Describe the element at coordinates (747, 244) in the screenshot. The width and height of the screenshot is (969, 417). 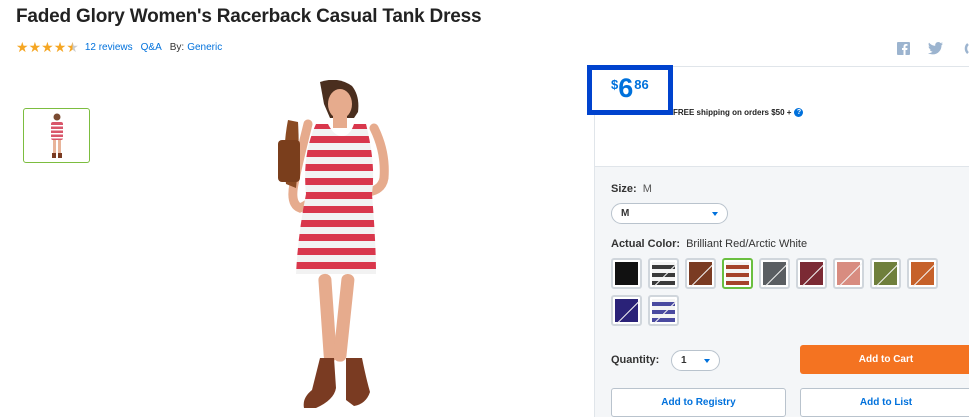
I see `color-current-value: Brilliant Red/Arctic White` at that location.